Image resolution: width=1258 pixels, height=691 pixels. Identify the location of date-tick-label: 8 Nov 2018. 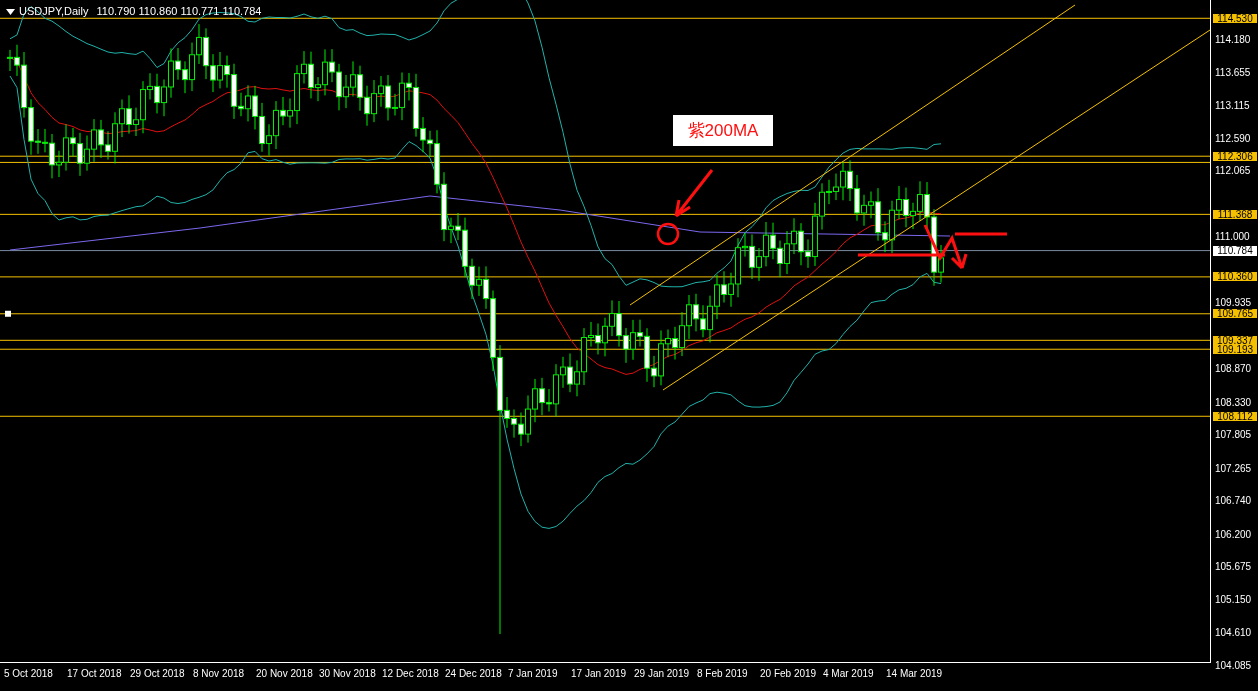
(219, 674).